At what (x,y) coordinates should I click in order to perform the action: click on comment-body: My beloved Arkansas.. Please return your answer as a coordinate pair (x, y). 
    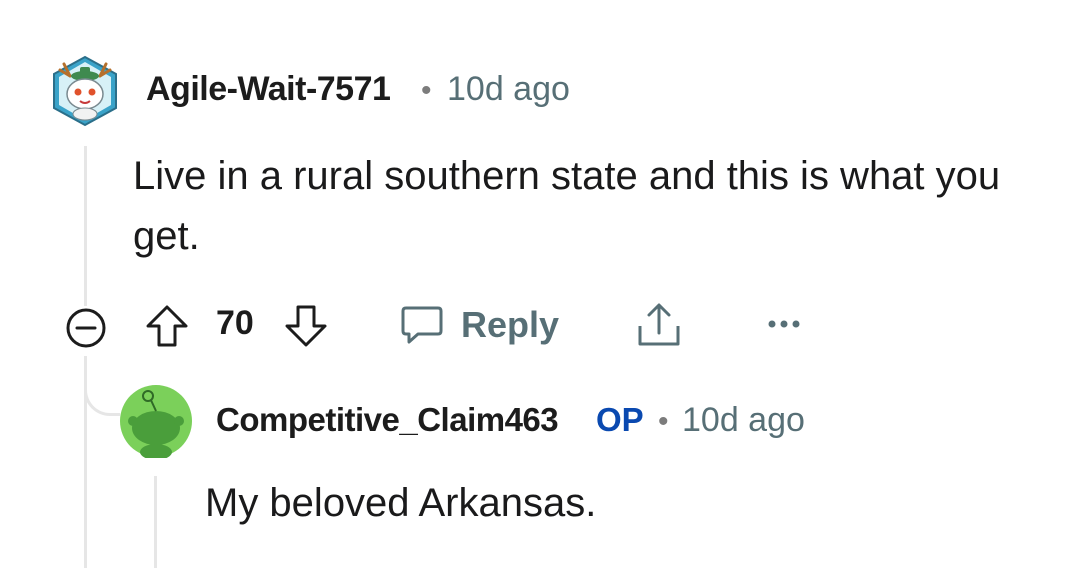
    Looking at the image, I should click on (401, 503).